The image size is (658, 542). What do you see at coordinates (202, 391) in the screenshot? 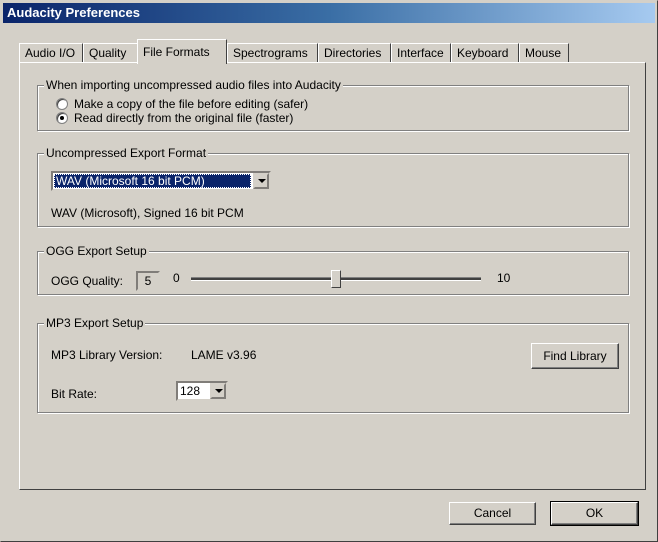
I see `bitrate-dropdown: 128` at bounding box center [202, 391].